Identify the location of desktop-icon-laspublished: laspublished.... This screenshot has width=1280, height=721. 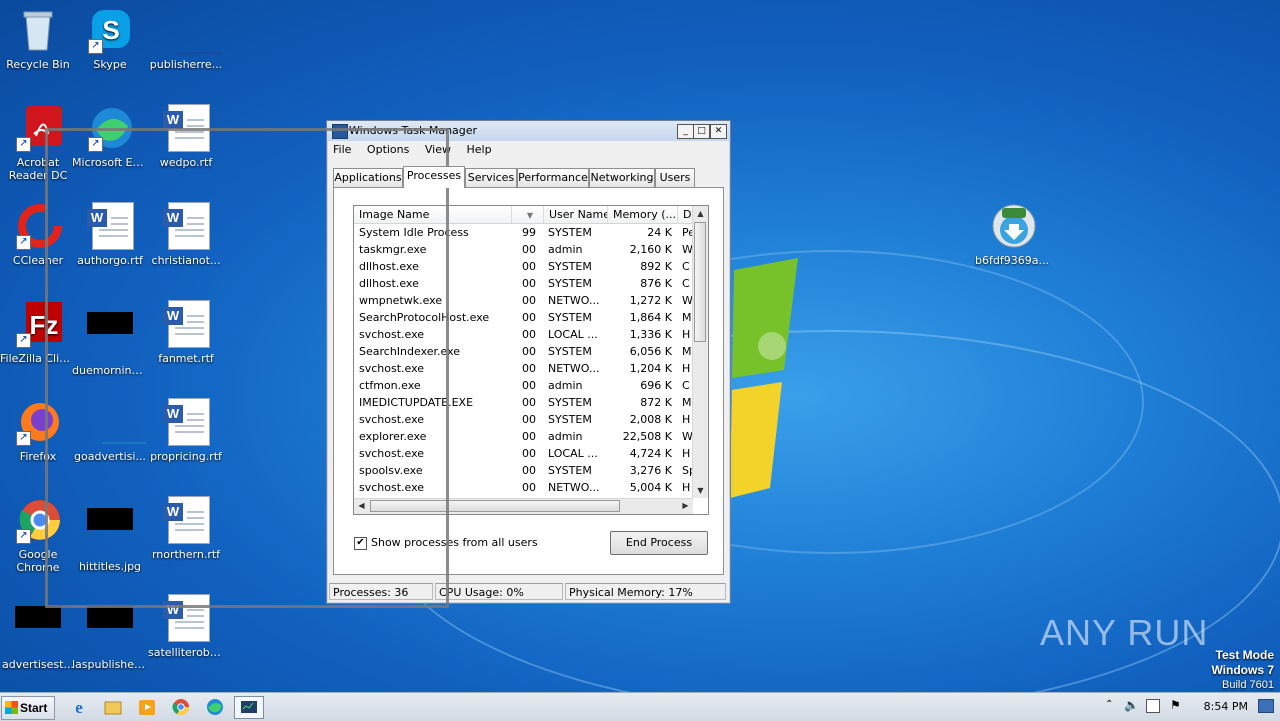
(110, 632).